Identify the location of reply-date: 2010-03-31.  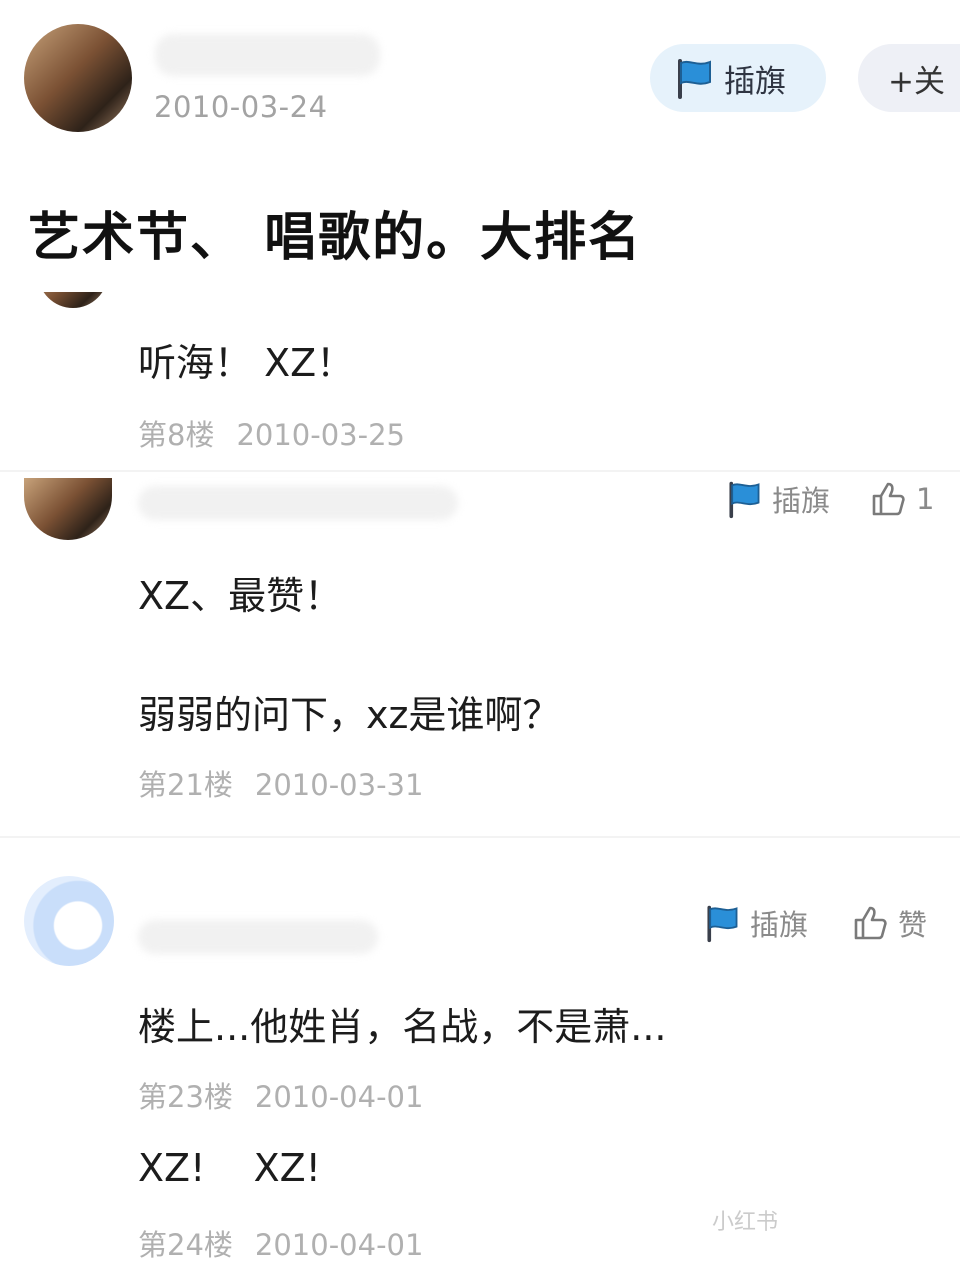
(339, 785).